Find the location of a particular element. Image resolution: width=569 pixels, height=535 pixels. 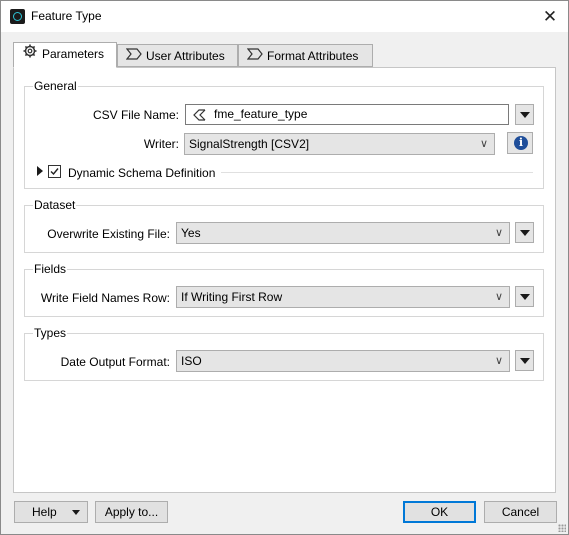

checkmark-icon is located at coordinates (54, 172).